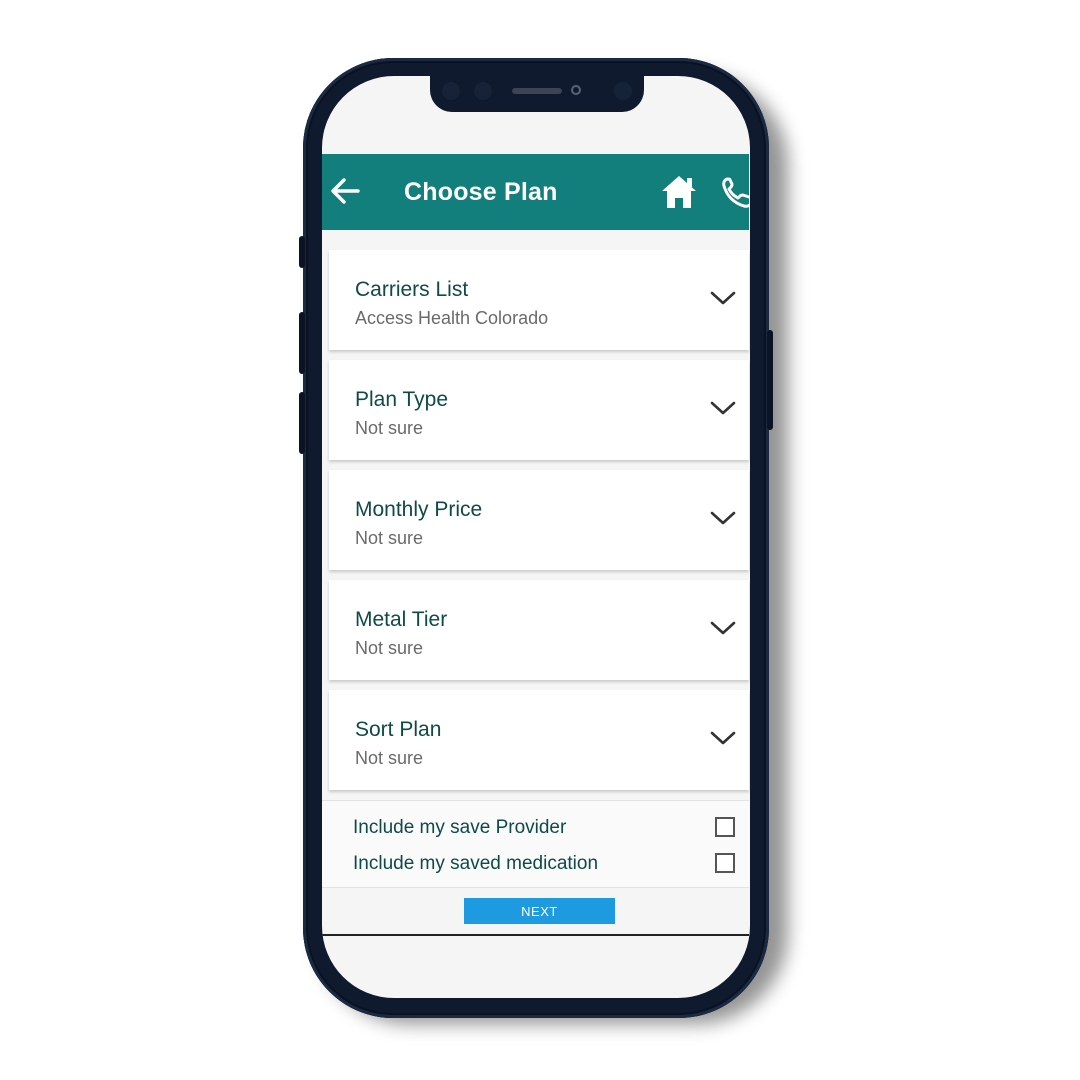  Describe the element at coordinates (539, 520) in the screenshot. I see `filter-monthly-price: Monthly Price Not sure` at that location.